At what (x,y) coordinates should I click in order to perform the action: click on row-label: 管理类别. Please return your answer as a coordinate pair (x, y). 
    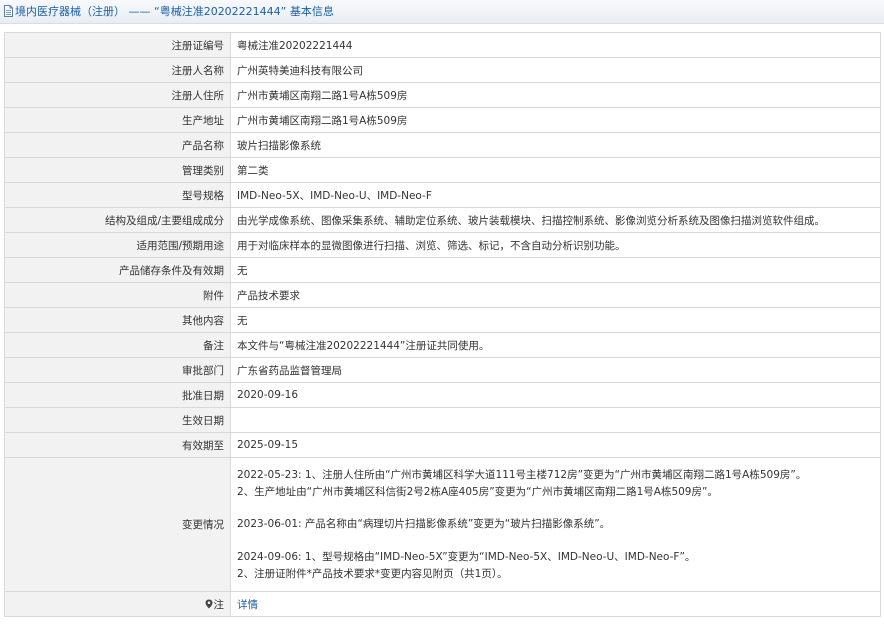
    Looking at the image, I should click on (117, 170).